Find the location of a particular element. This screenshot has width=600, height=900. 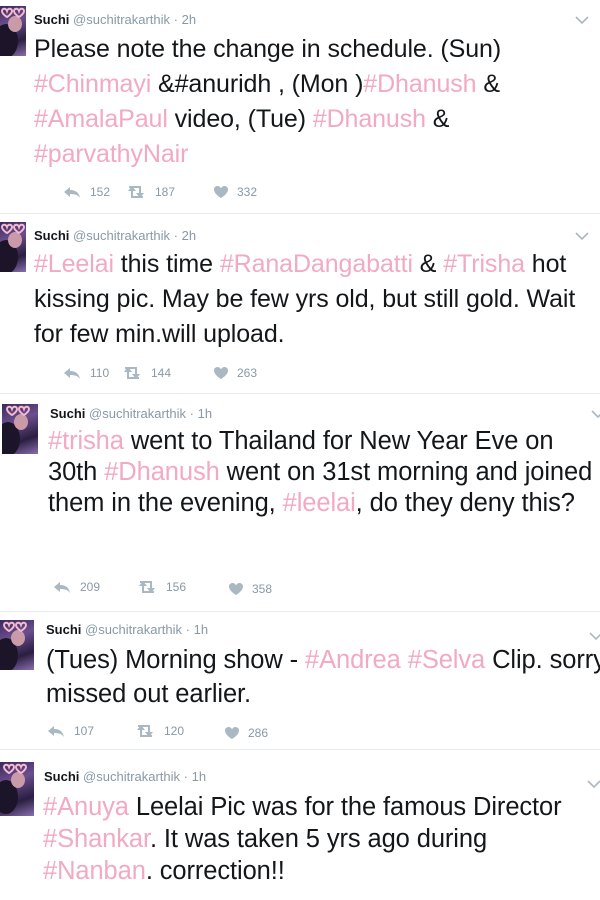

reply-count: 209 is located at coordinates (90, 587).